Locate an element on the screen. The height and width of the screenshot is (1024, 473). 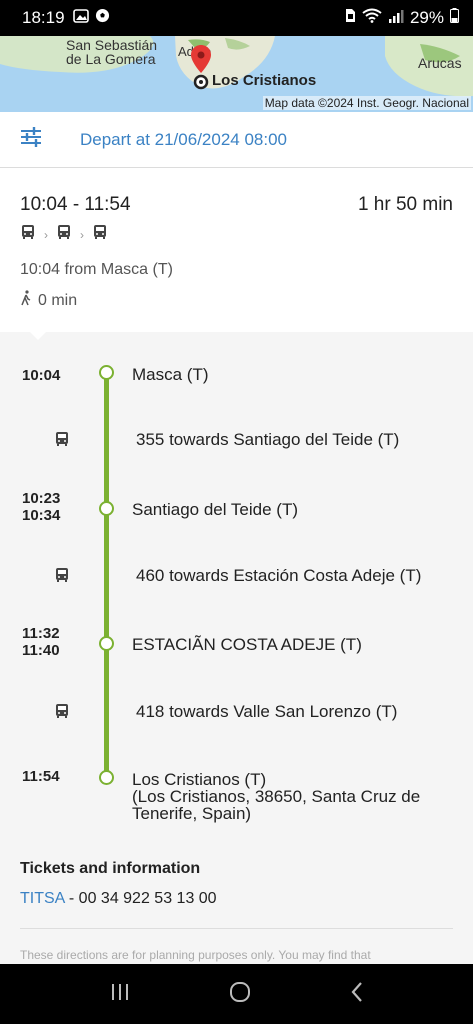
transit-modes: › › is located at coordinates (64, 234).